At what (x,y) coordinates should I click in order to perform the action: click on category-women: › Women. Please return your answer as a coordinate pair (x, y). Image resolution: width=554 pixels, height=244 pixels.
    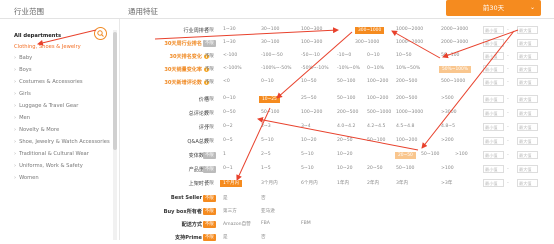
    Looking at the image, I should click on (26, 178).